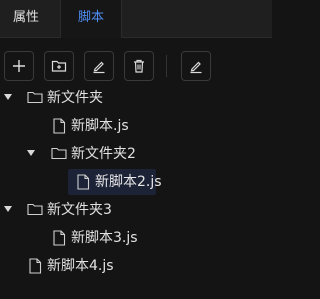 The height and width of the screenshot is (299, 320). Describe the element at coordinates (75, 98) in the screenshot. I see `tree-item-label: 新文件夹` at that location.